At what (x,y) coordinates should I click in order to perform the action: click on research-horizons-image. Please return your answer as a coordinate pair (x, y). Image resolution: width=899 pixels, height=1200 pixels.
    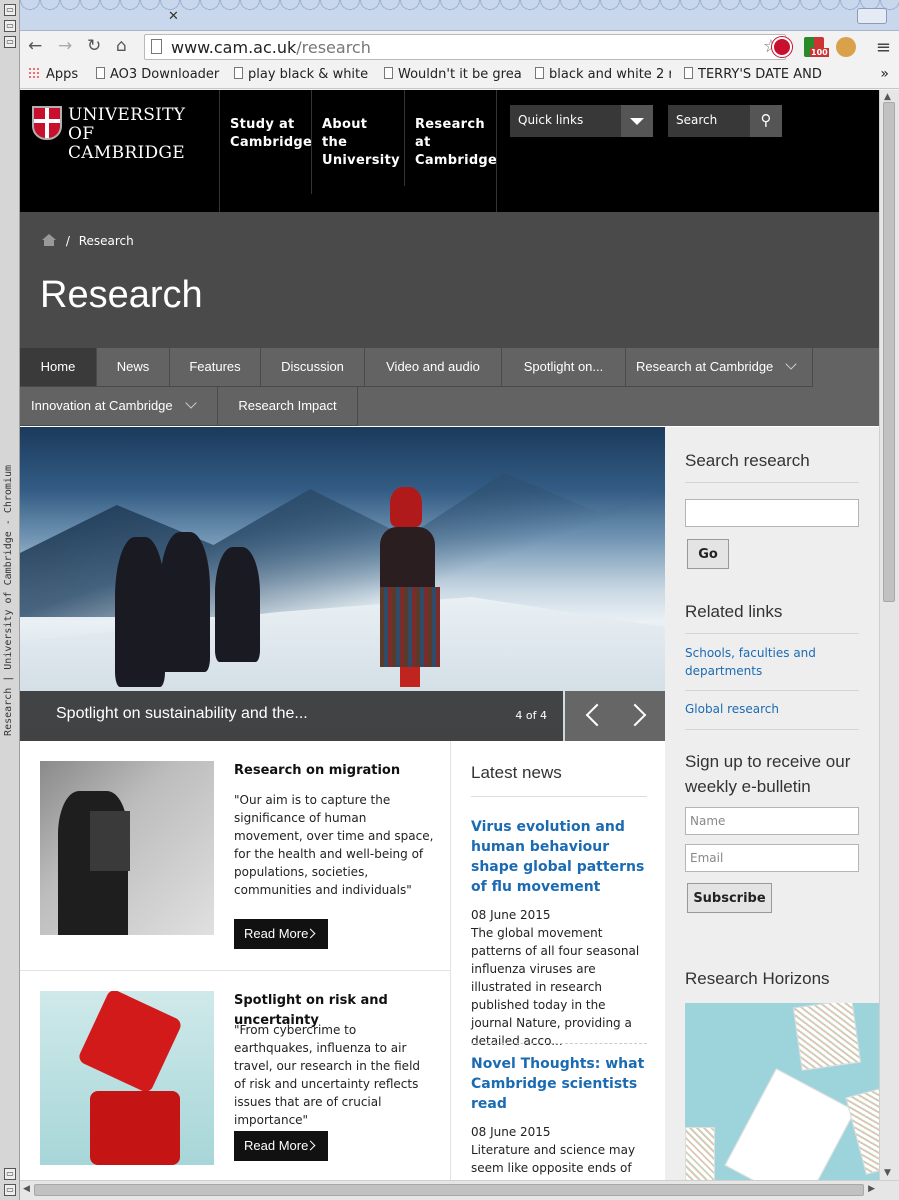
    Looking at the image, I should click on (782, 1091).